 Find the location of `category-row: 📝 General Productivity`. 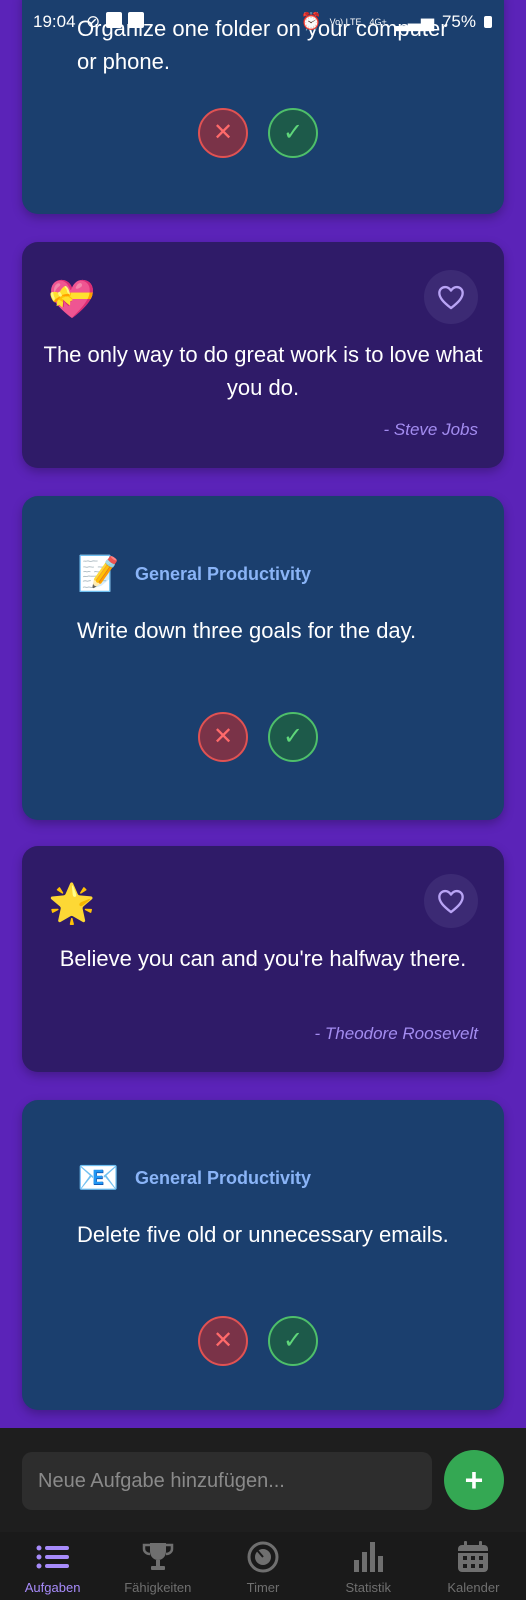

category-row: 📝 General Productivity is located at coordinates (194, 574).